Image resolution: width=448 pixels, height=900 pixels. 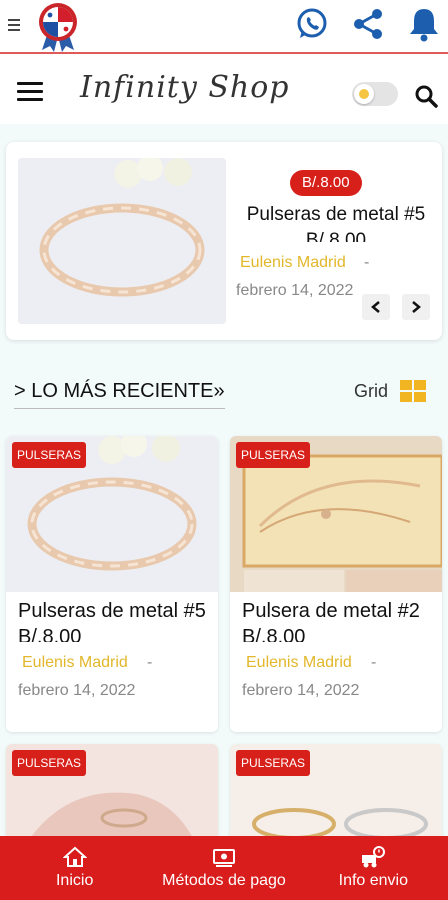 I want to click on slider-next-button, so click(x=416, y=307).